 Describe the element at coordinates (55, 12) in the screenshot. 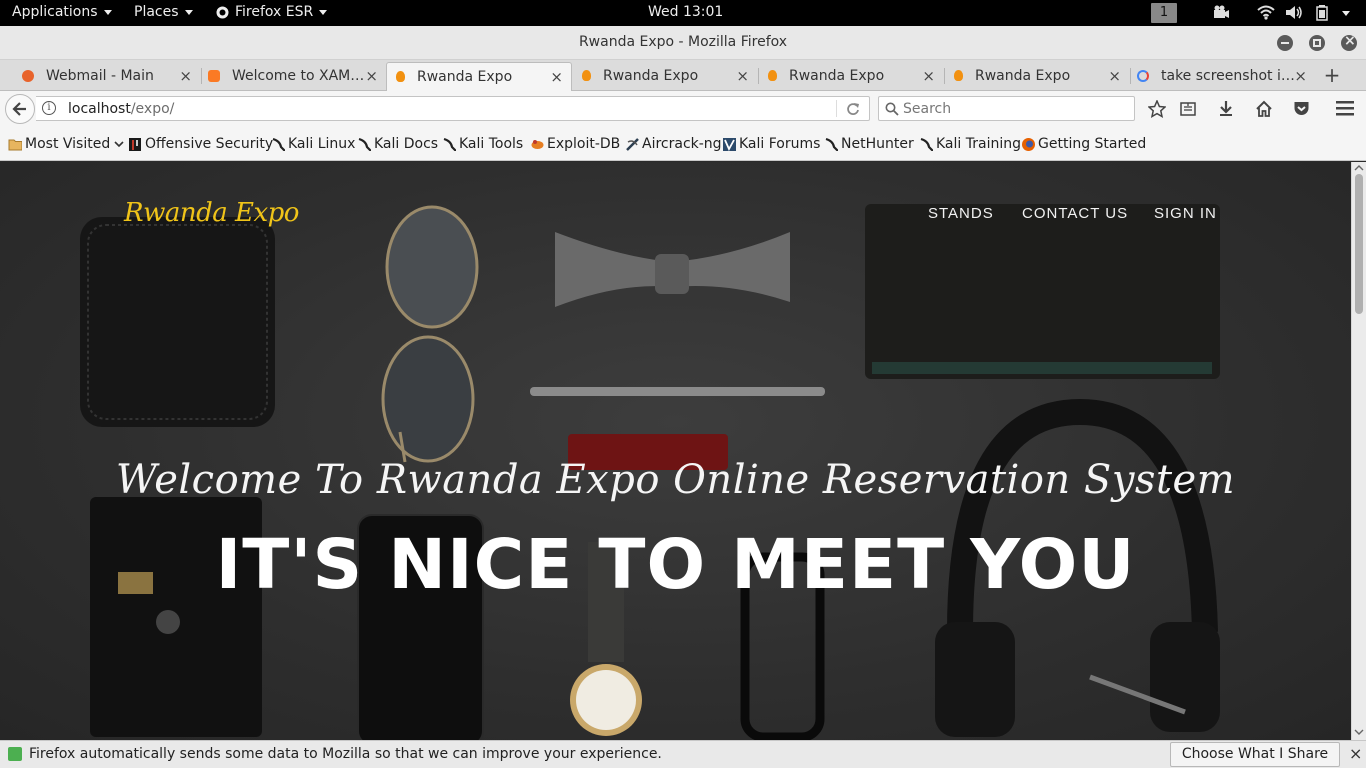

I see `applications-menu-label: Applications` at that location.